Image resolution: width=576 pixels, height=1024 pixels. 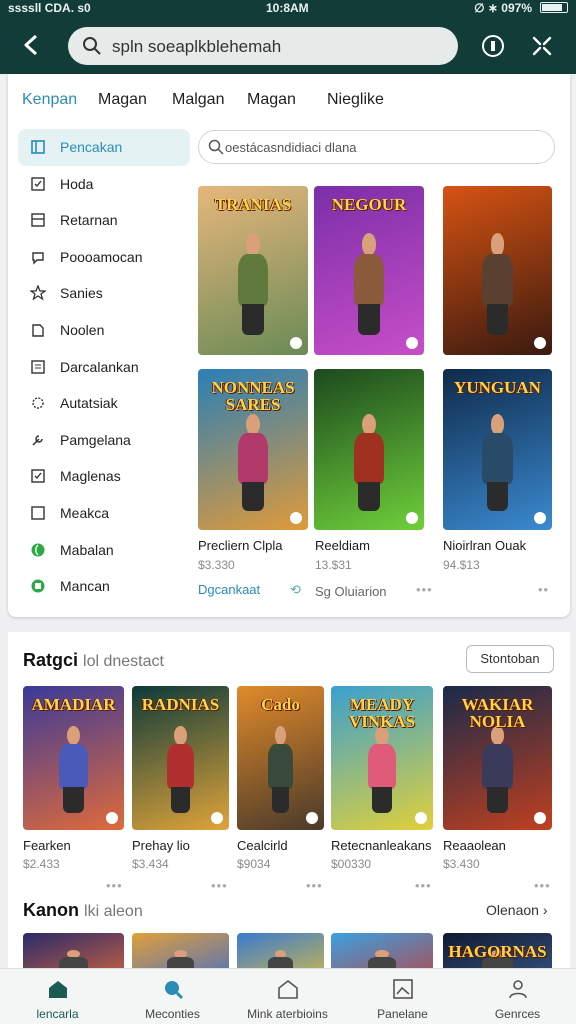 What do you see at coordinates (38, 147) in the screenshot?
I see `square-icon` at bounding box center [38, 147].